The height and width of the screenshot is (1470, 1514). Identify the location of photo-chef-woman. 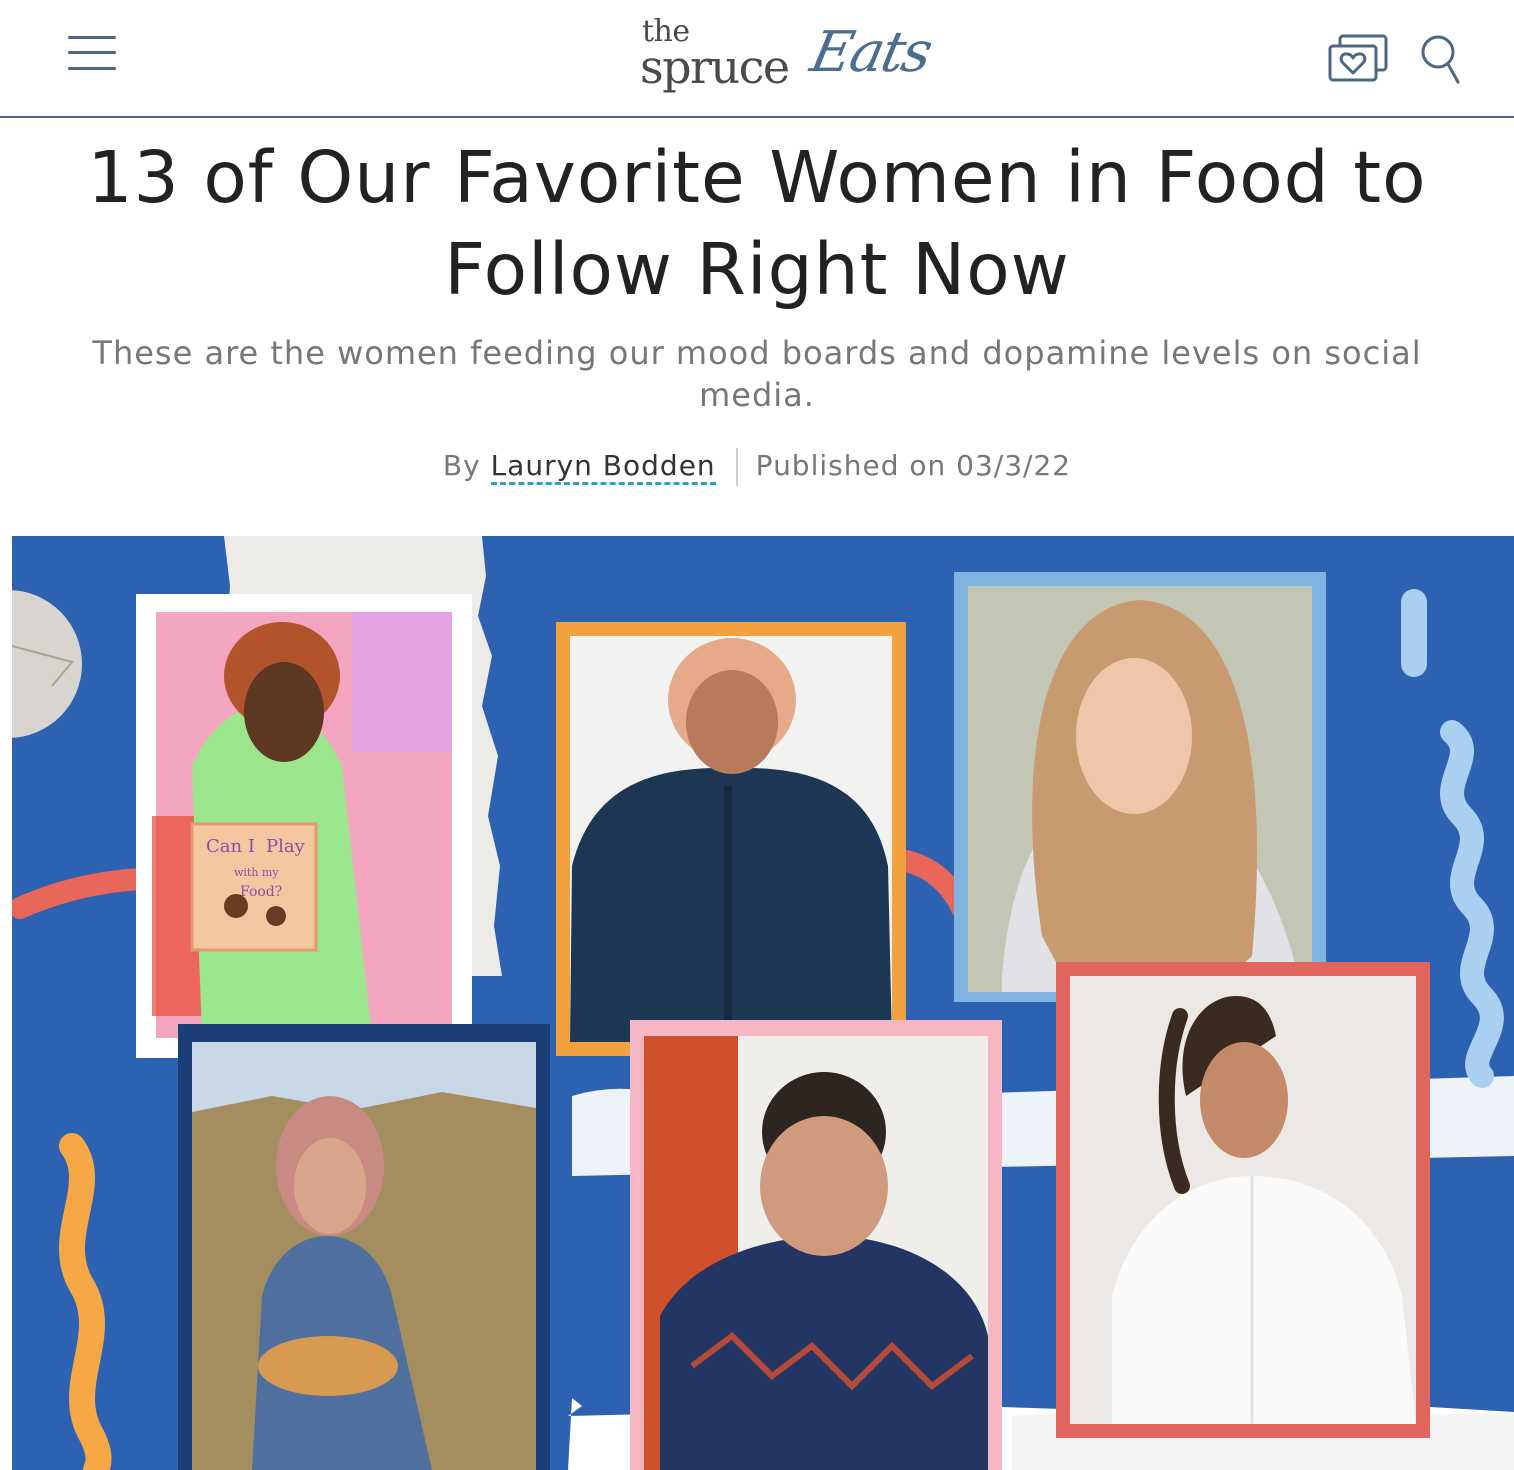
(1243, 1200).